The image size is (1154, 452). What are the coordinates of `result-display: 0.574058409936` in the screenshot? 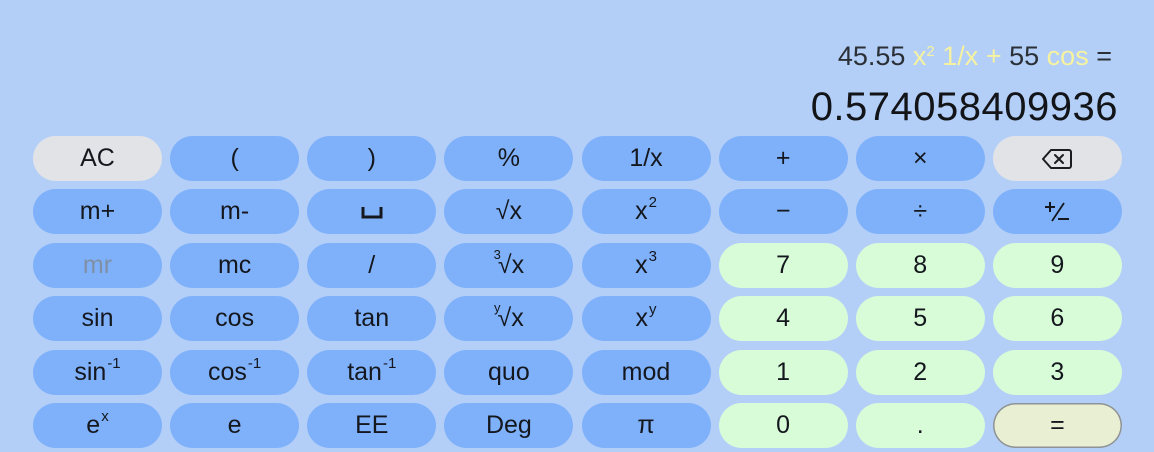 It's located at (964, 107).